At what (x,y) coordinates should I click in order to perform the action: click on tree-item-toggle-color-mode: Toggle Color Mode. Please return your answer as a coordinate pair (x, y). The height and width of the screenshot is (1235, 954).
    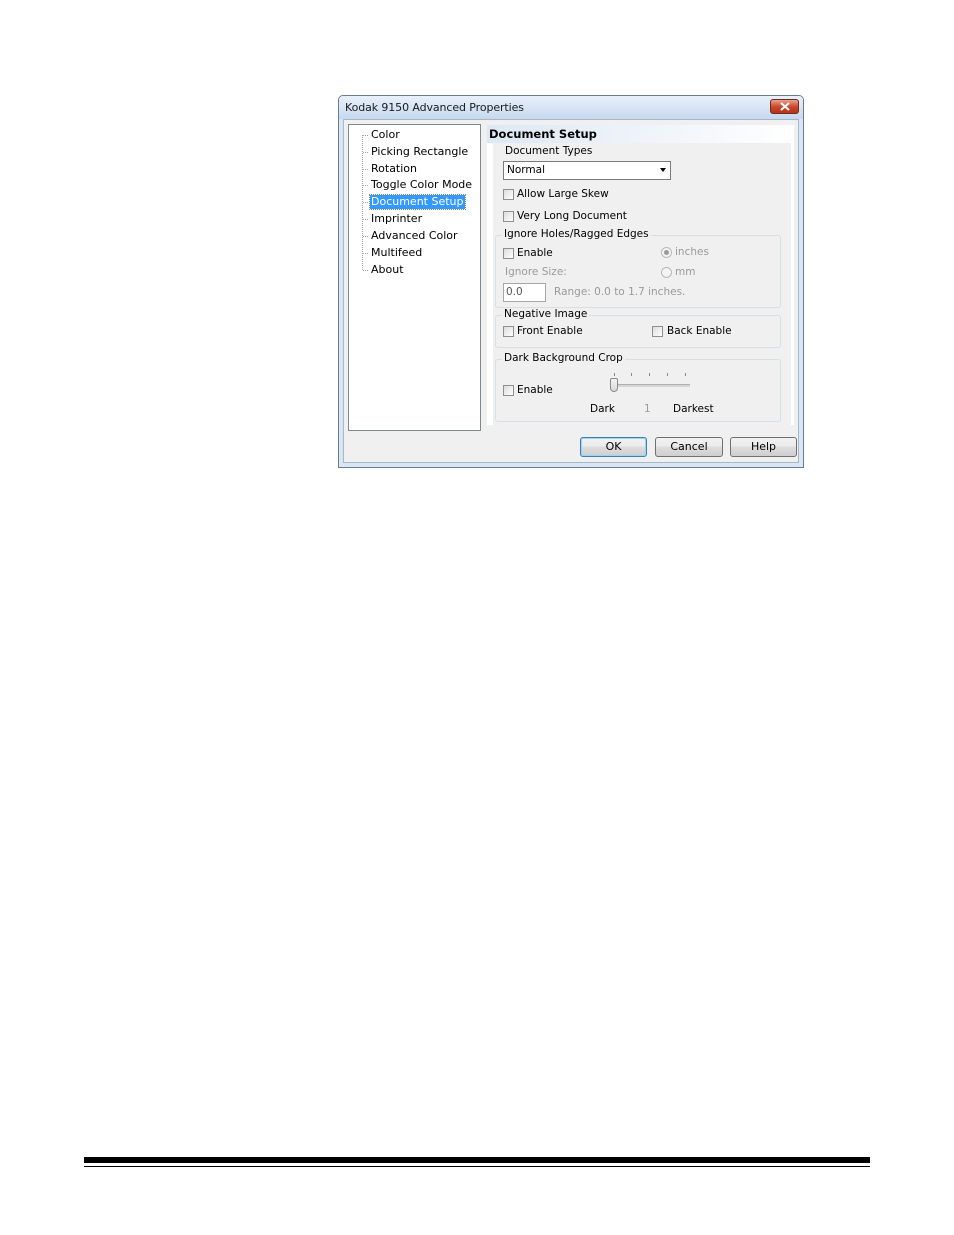
    Looking at the image, I should click on (421, 185).